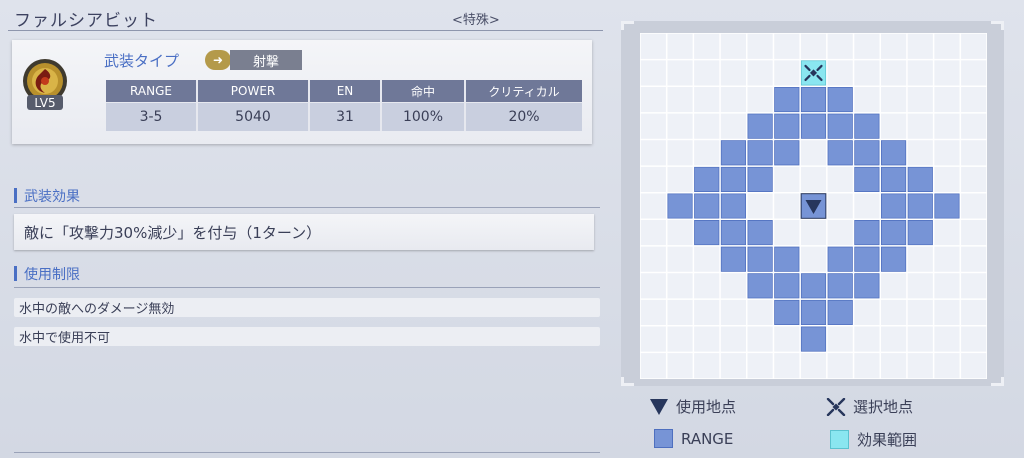 The height and width of the screenshot is (458, 1024). What do you see at coordinates (152, 116) in the screenshot?
I see `stat-value-range: 3-5` at bounding box center [152, 116].